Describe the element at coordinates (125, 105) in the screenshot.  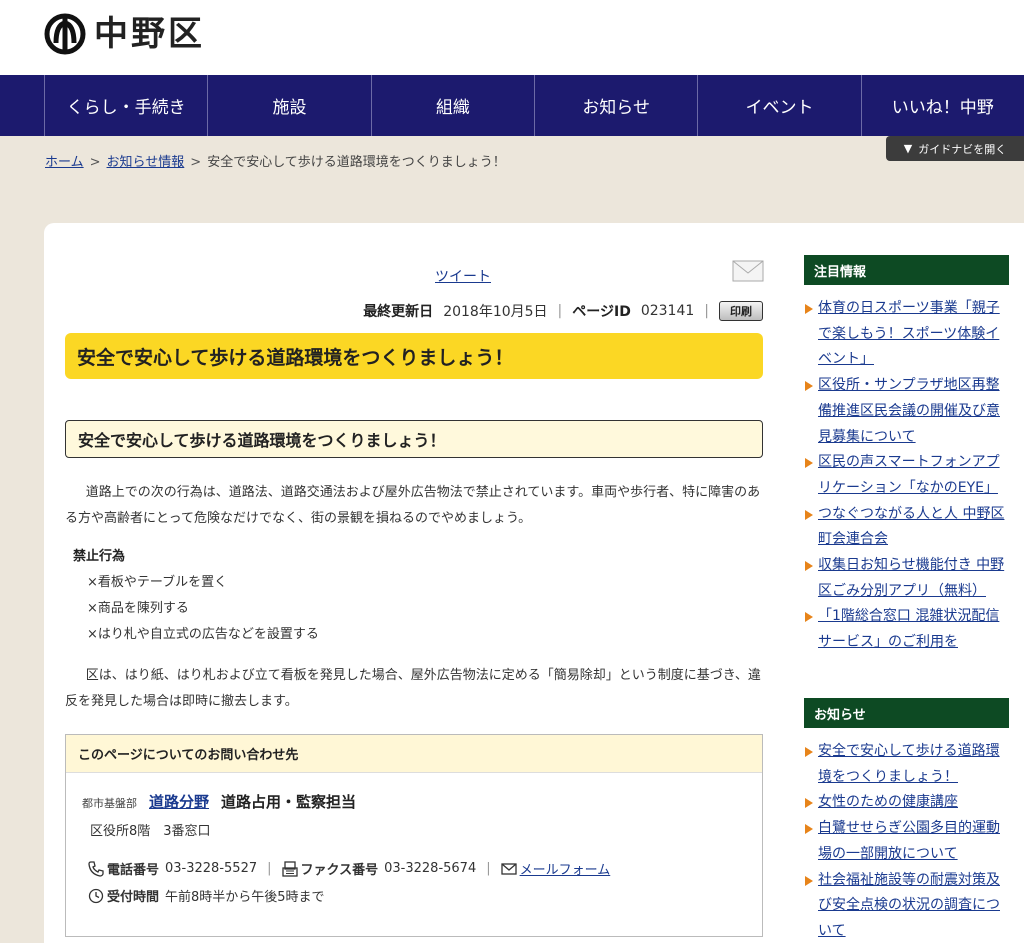
I see `nav-item-living: くらし・手続き` at that location.